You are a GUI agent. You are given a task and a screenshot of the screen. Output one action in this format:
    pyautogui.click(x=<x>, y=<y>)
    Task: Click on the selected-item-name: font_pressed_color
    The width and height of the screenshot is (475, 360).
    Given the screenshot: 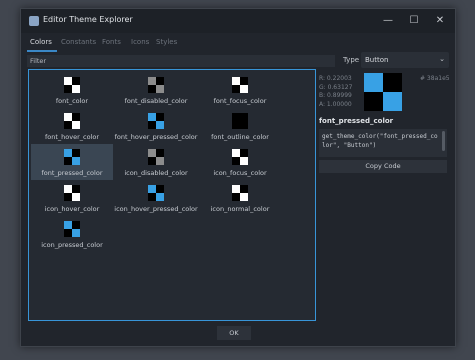 What is the action you would take?
    pyautogui.click(x=356, y=121)
    